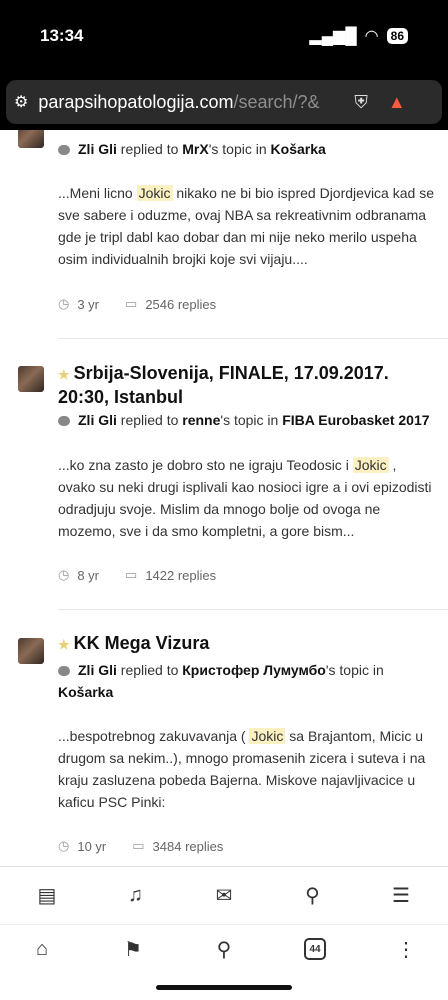 The image size is (448, 1000). I want to click on status-time: 13:34, so click(62, 35).